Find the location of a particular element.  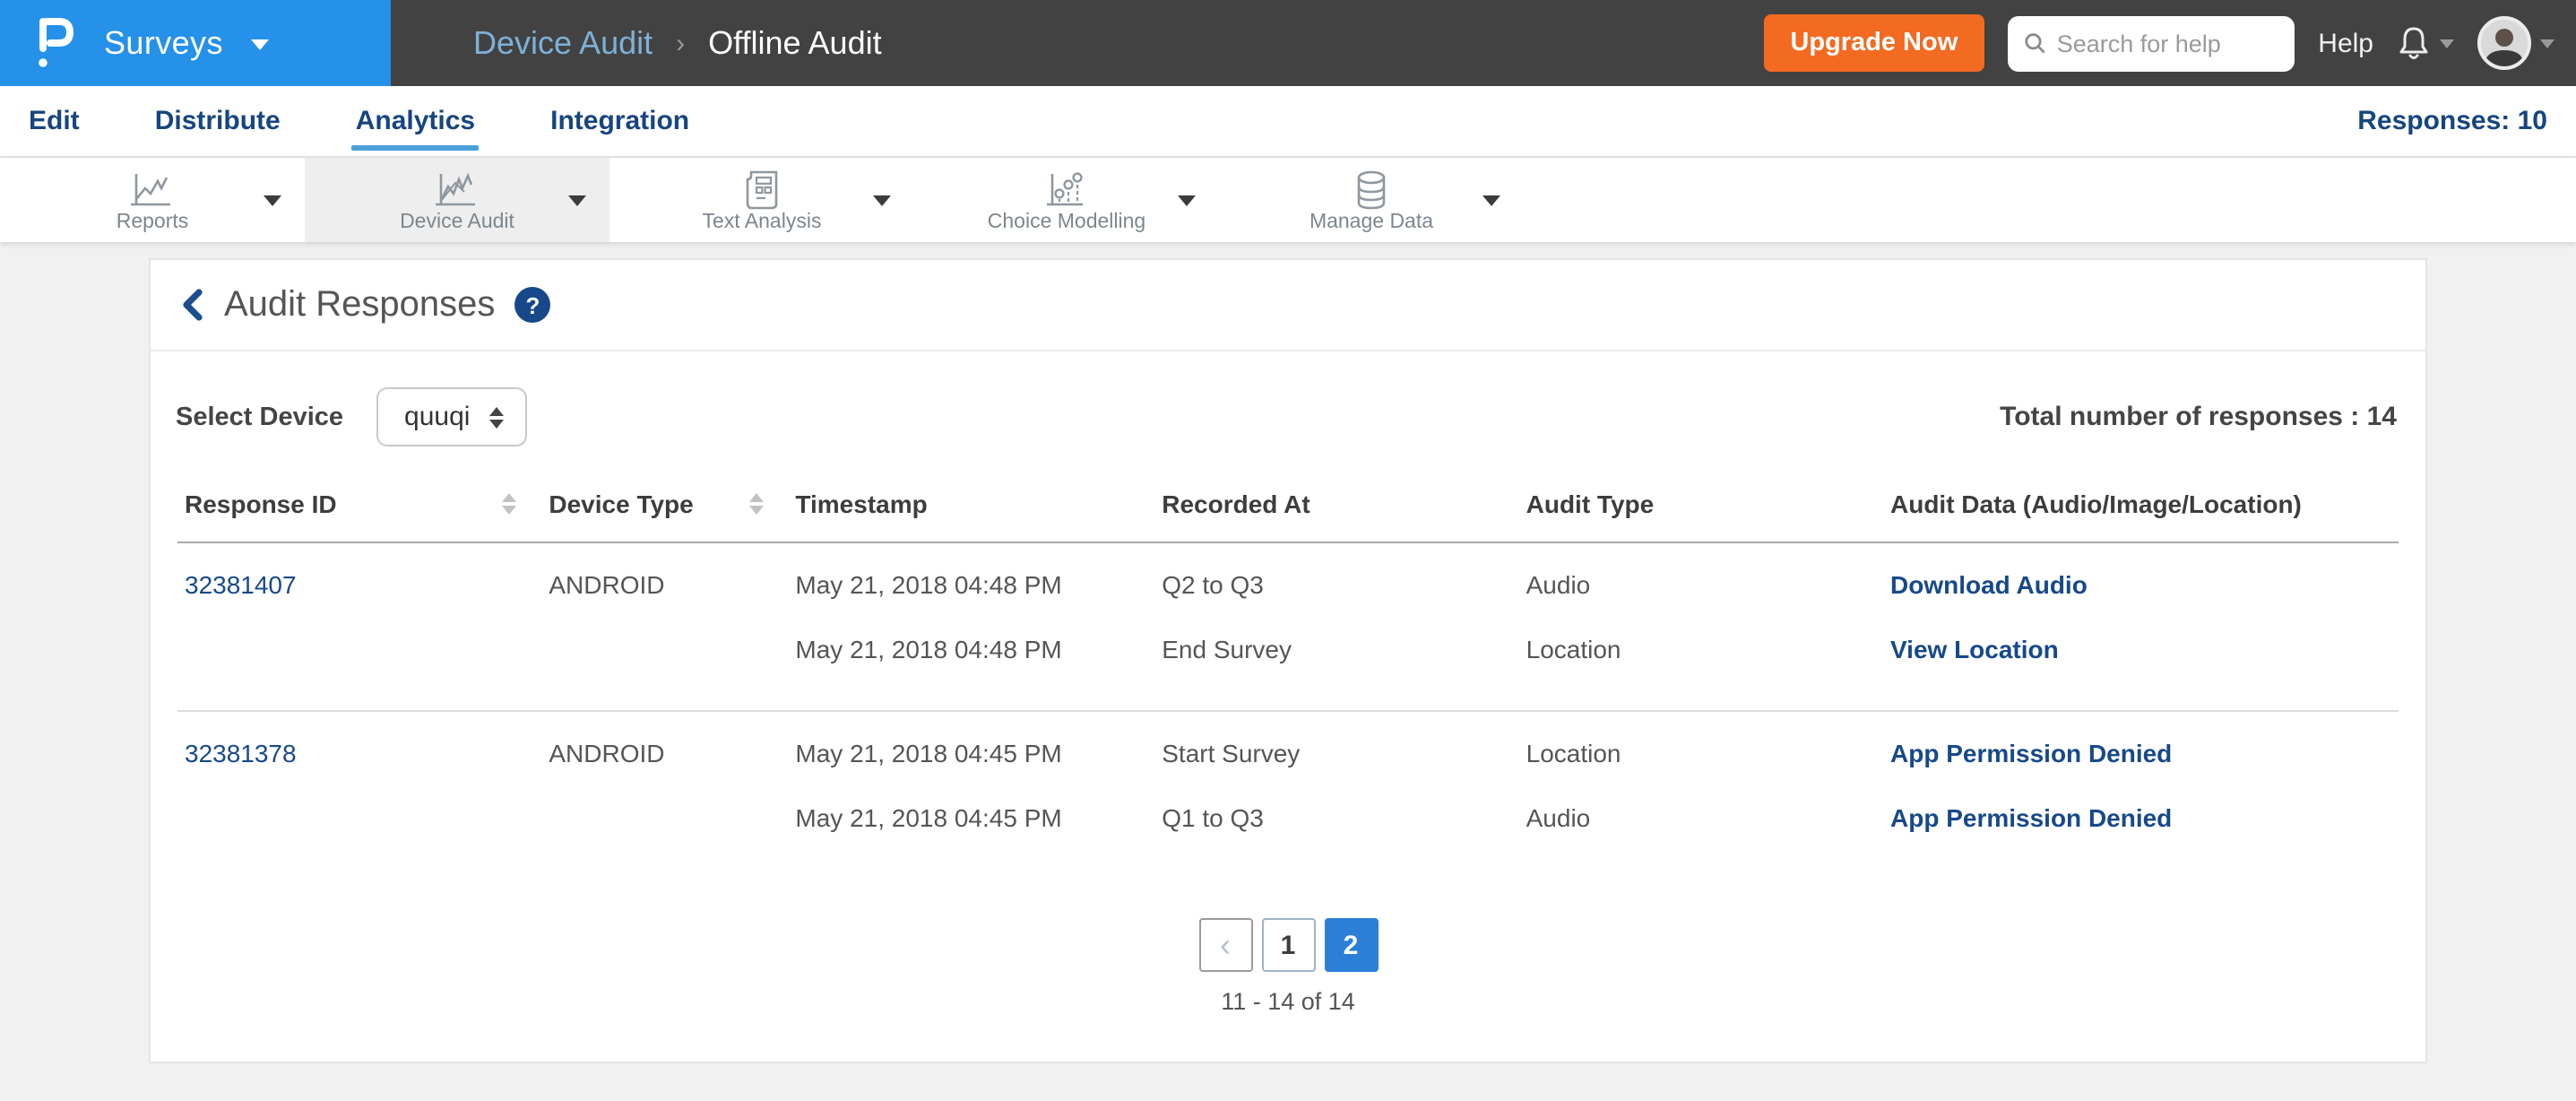

toolbar-item-choice-modelling: Choice Modelling is located at coordinates (1066, 200).